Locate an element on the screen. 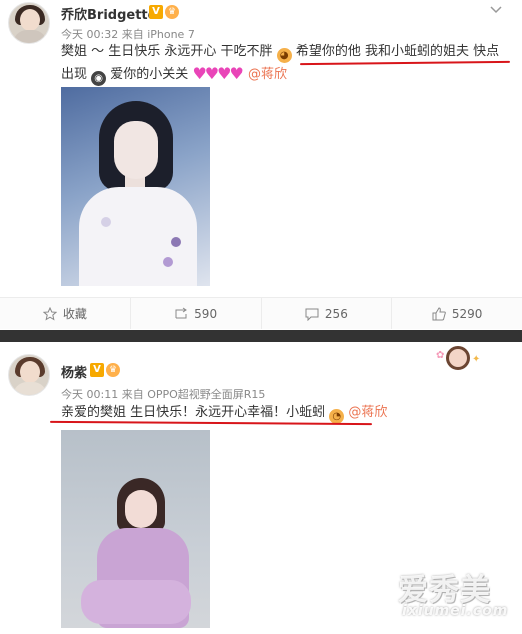 This screenshot has width=522, height=634. favorite-button: 收藏 is located at coordinates (65, 313).